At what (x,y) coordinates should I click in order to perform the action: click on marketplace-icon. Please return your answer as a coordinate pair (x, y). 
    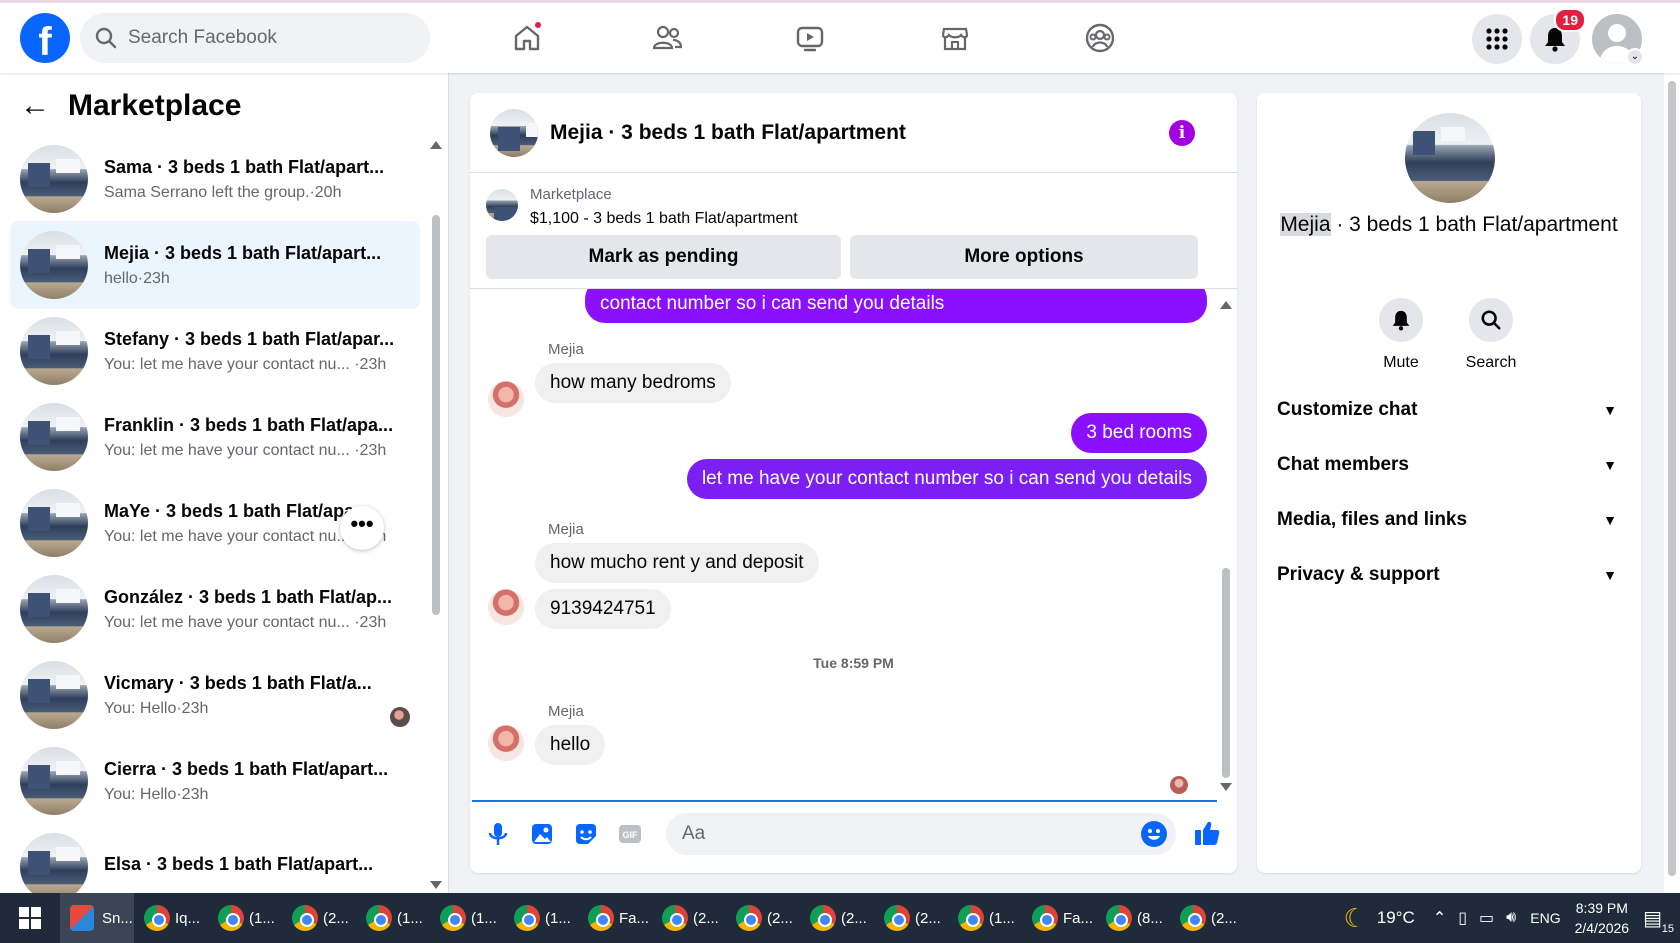
    Looking at the image, I should click on (955, 39).